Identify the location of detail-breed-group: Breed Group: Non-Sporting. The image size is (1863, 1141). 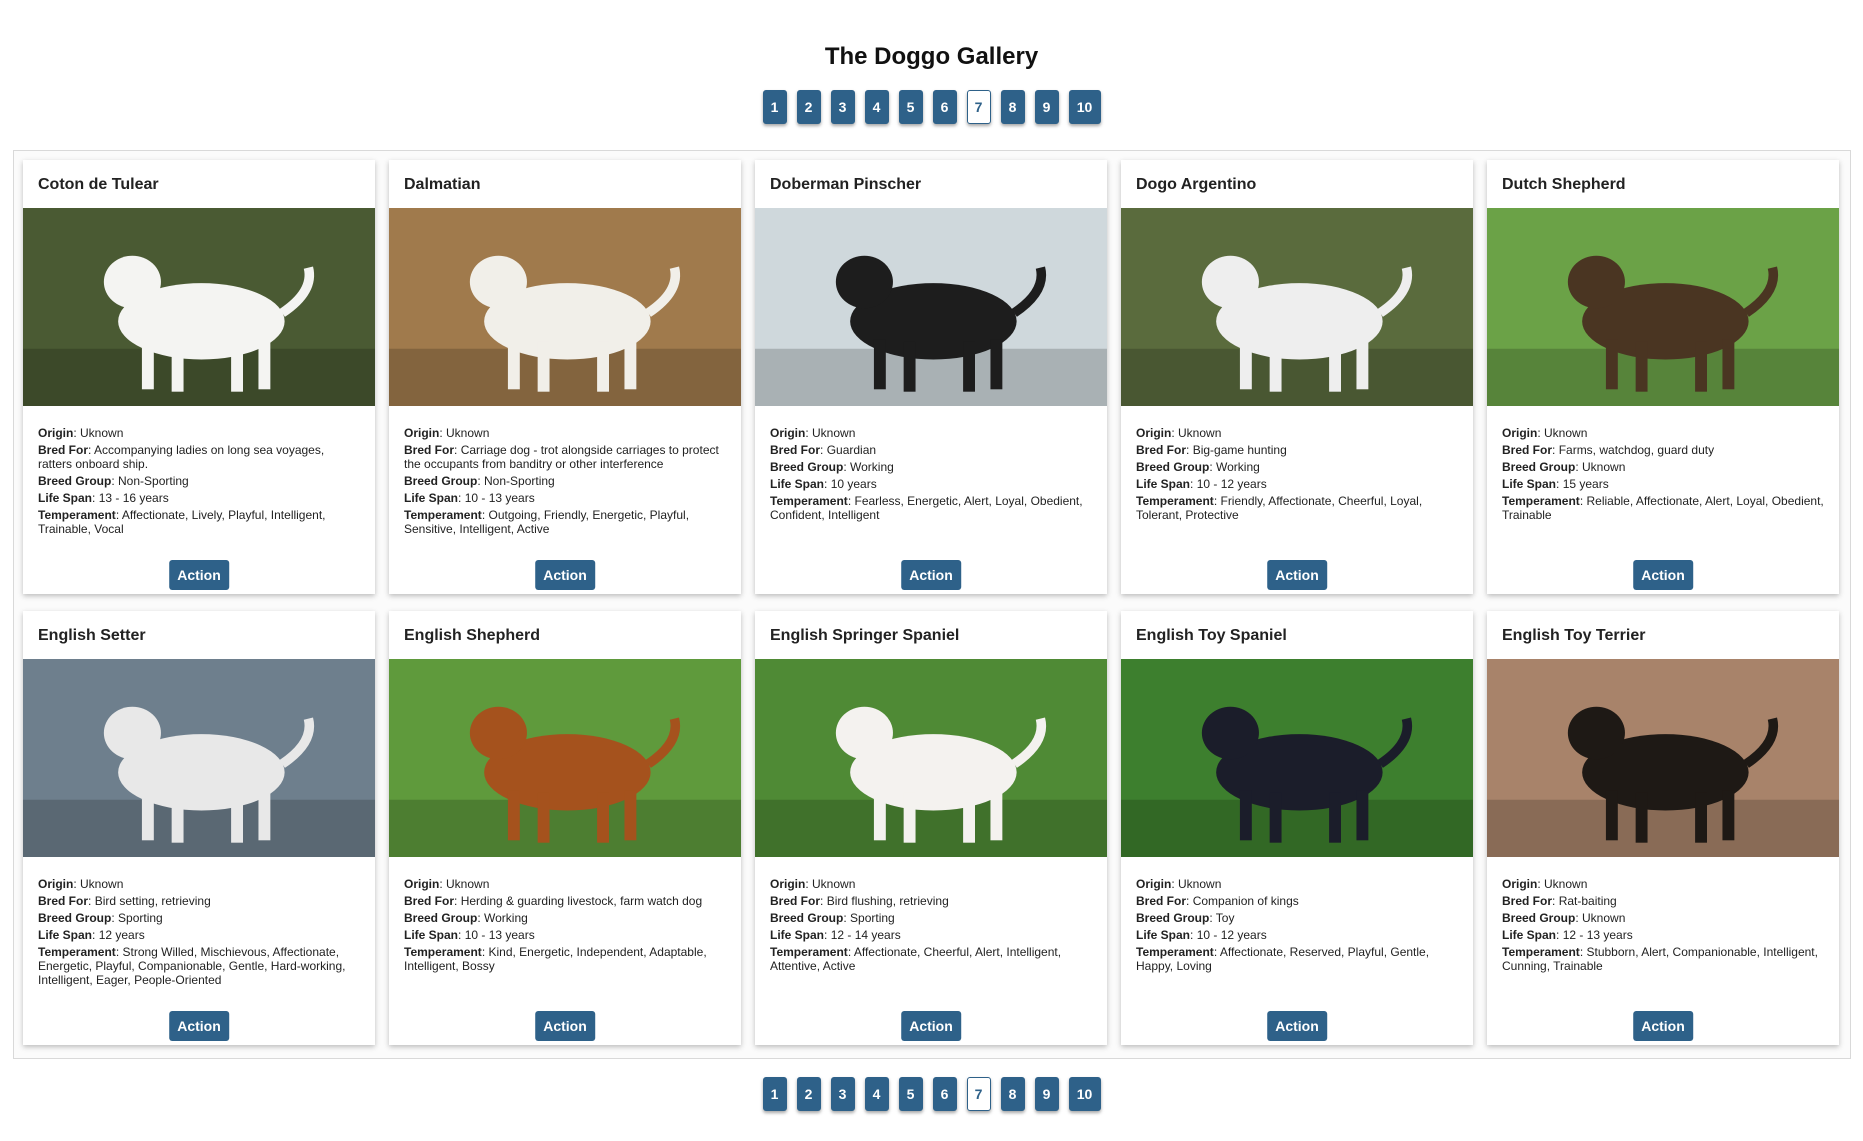
(479, 481).